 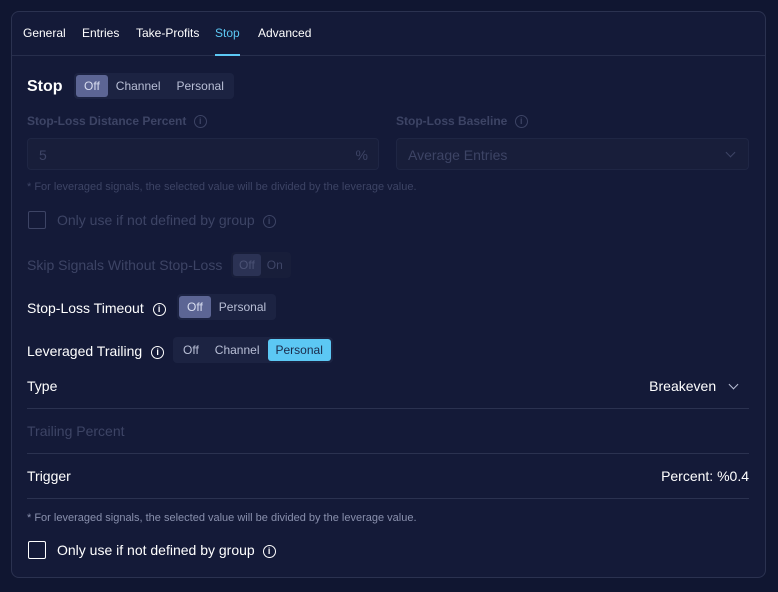 What do you see at coordinates (284, 41) in the screenshot?
I see `tab-advanced: Advanced` at bounding box center [284, 41].